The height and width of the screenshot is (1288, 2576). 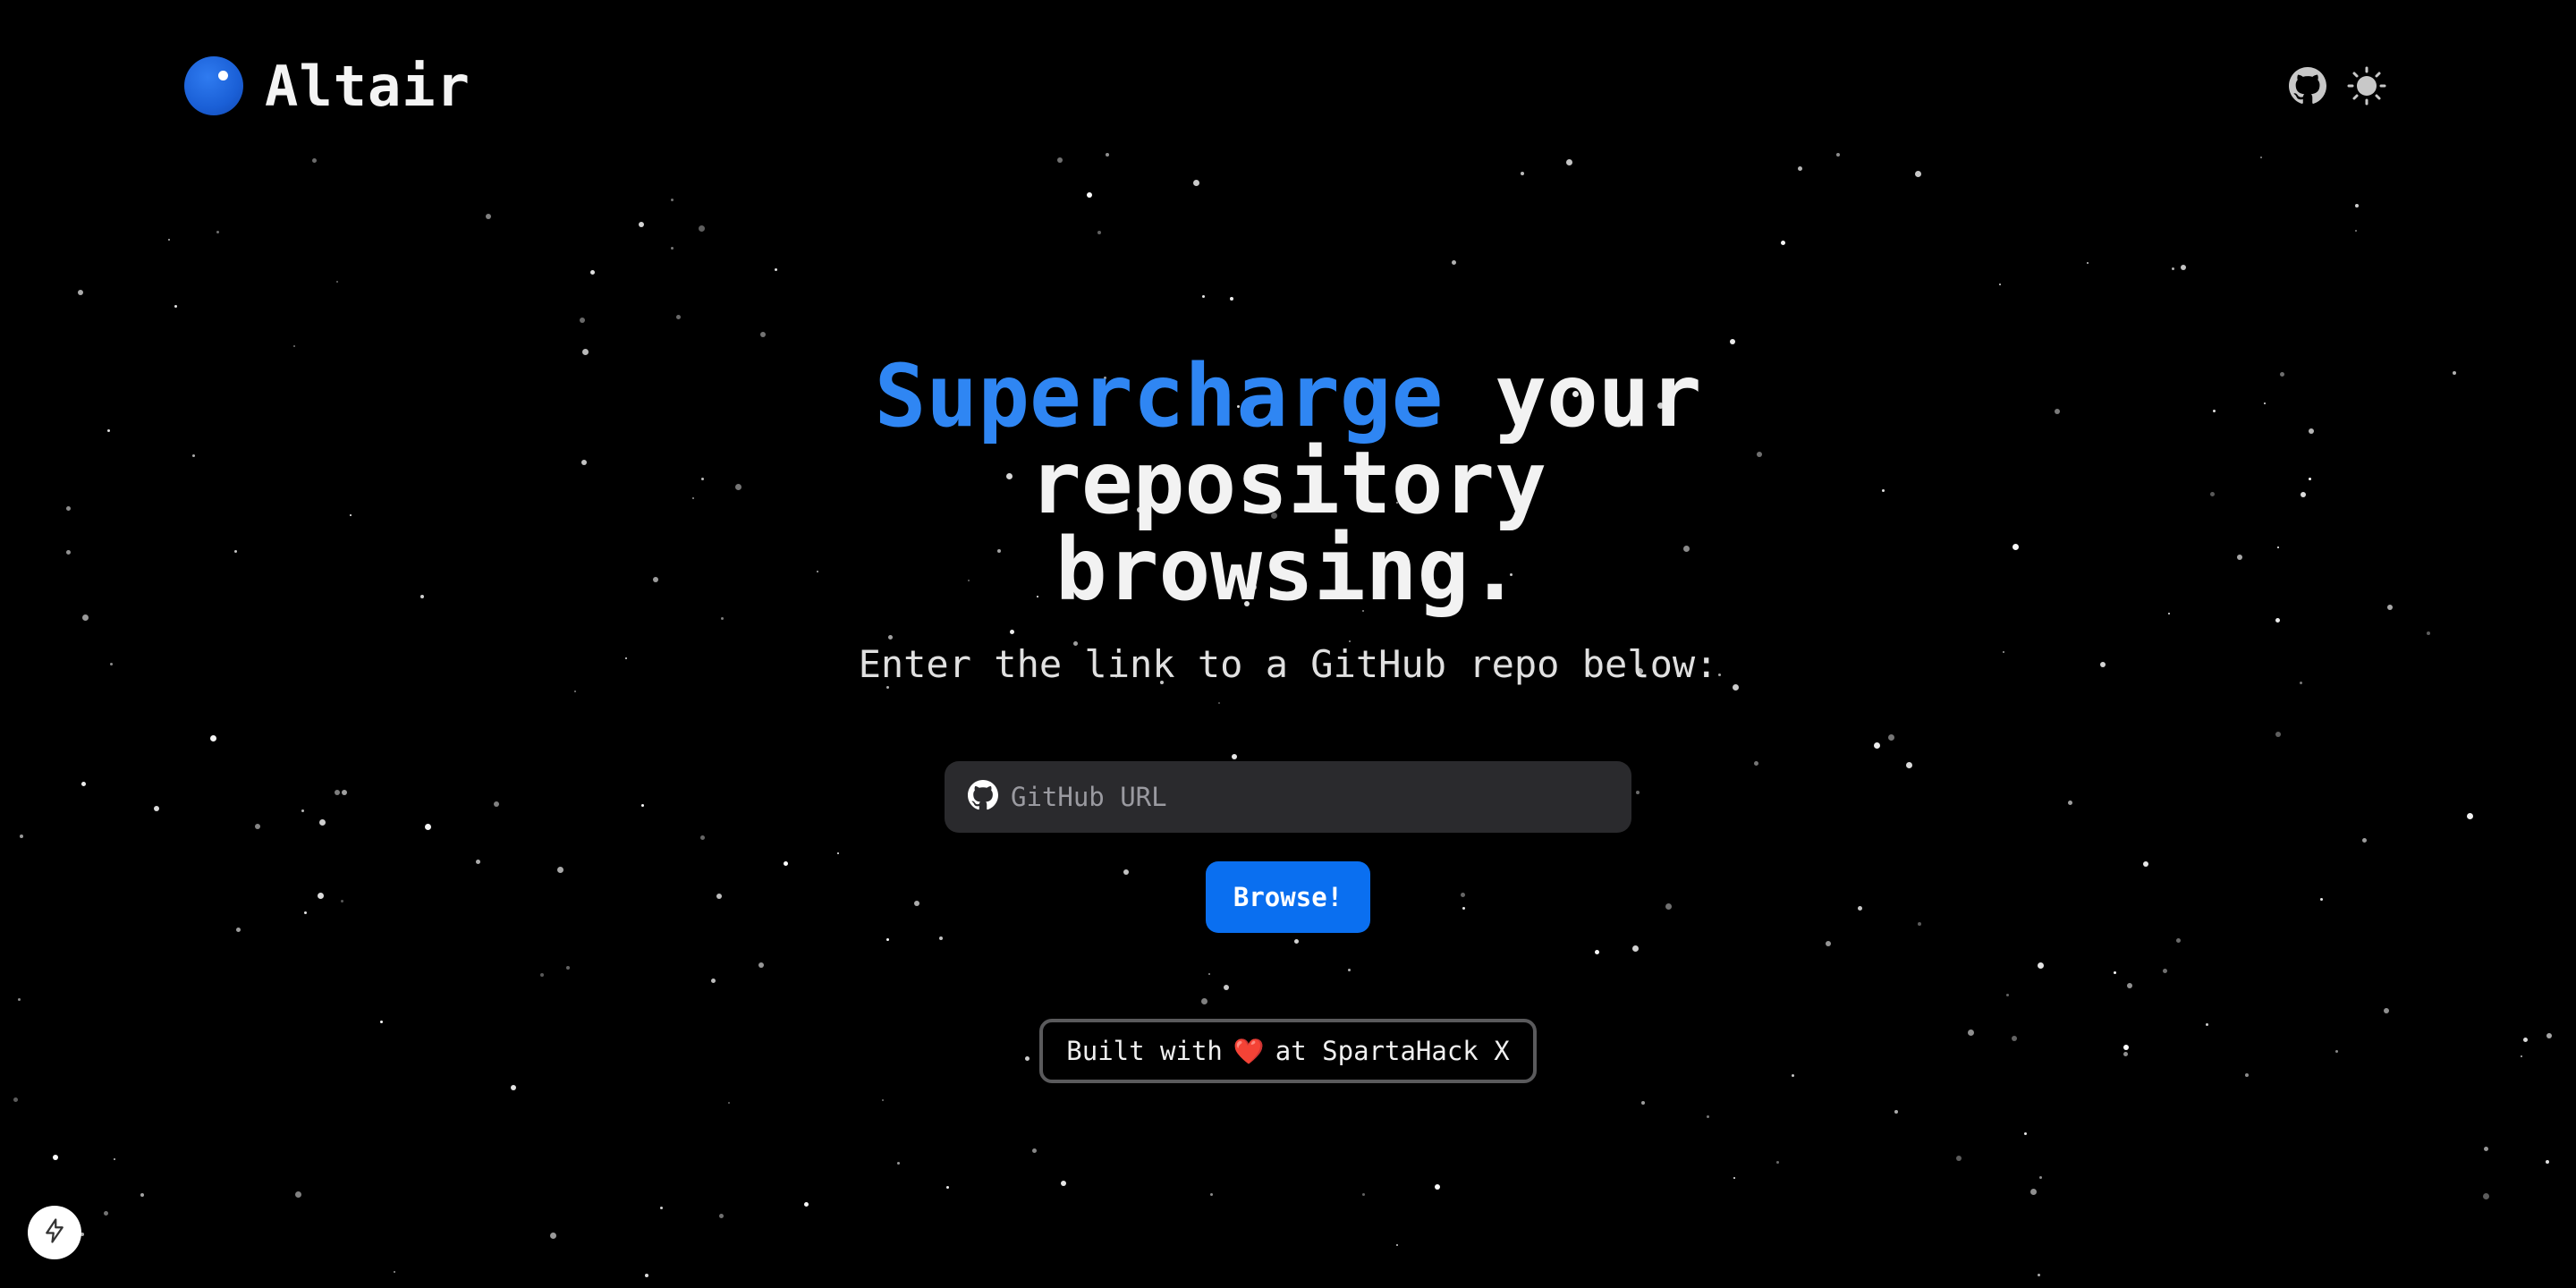 I want to click on logo-highlight, so click(x=223, y=75).